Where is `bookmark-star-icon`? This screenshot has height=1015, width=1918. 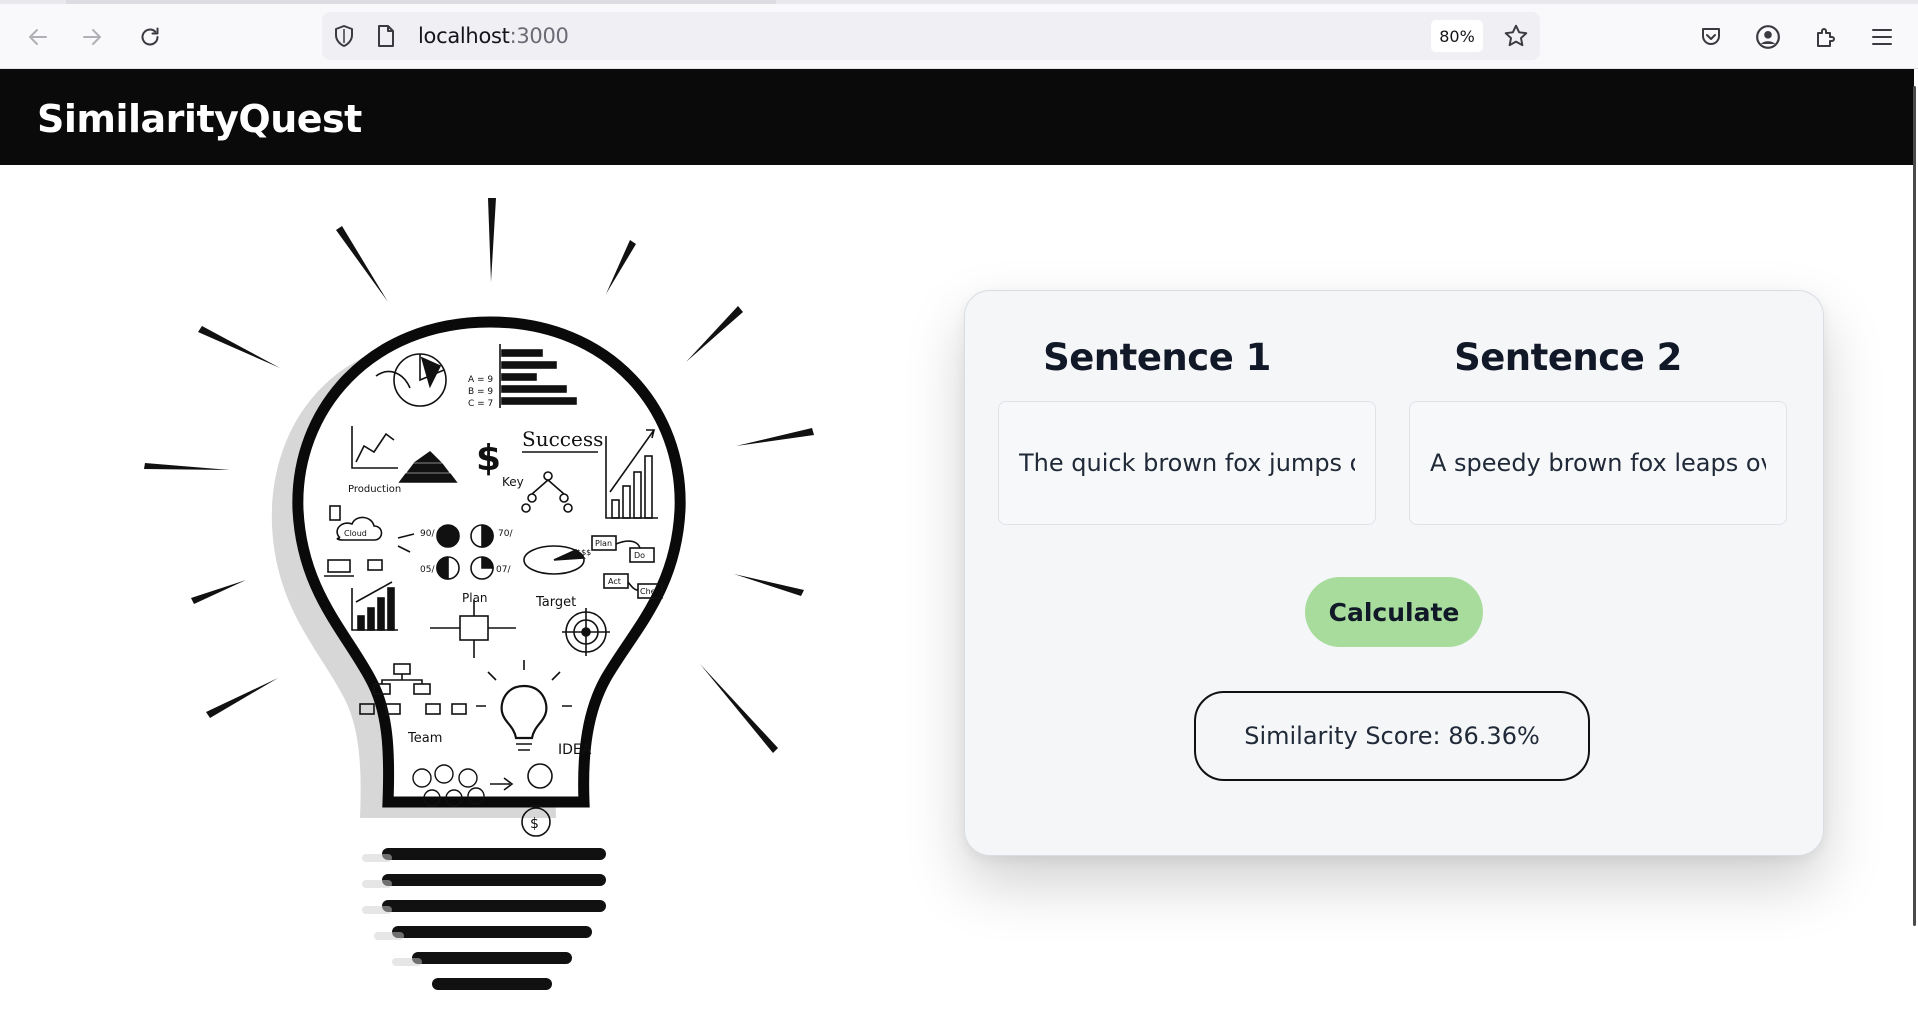 bookmark-star-icon is located at coordinates (1516, 36).